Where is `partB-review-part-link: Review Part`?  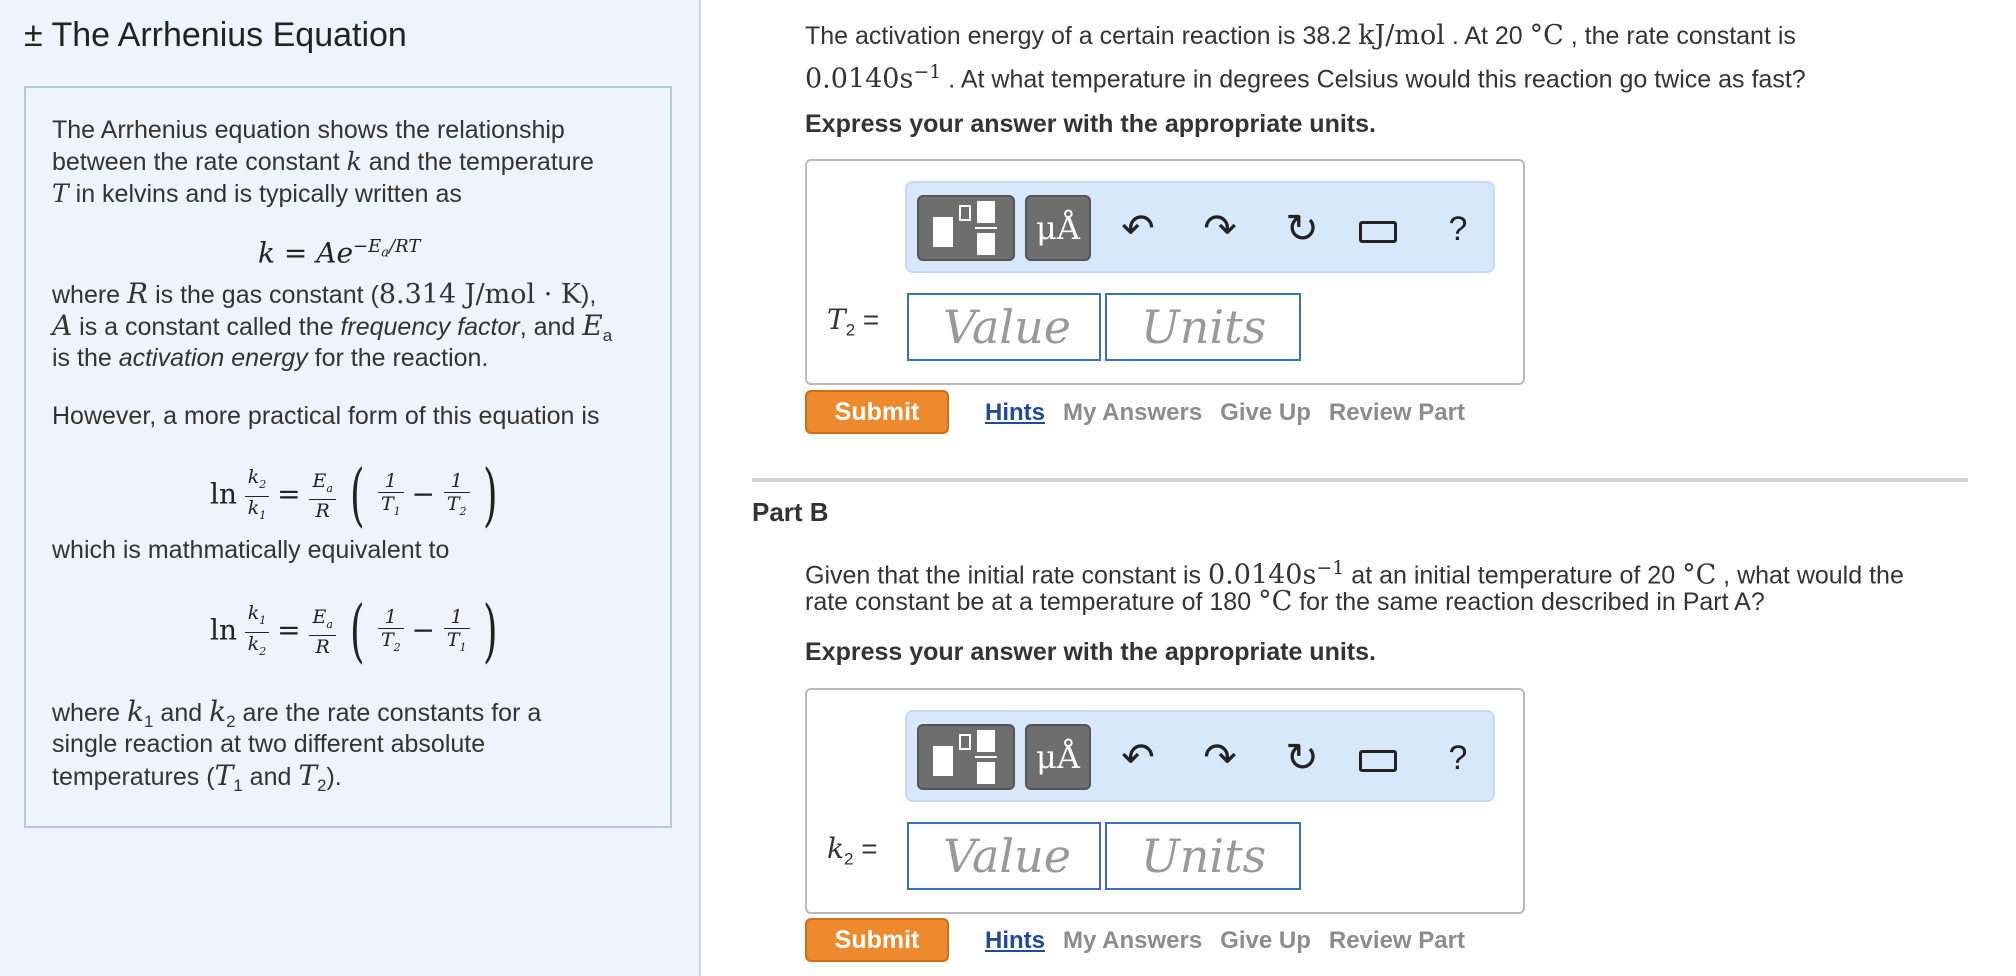 partB-review-part-link: Review Part is located at coordinates (1397, 940).